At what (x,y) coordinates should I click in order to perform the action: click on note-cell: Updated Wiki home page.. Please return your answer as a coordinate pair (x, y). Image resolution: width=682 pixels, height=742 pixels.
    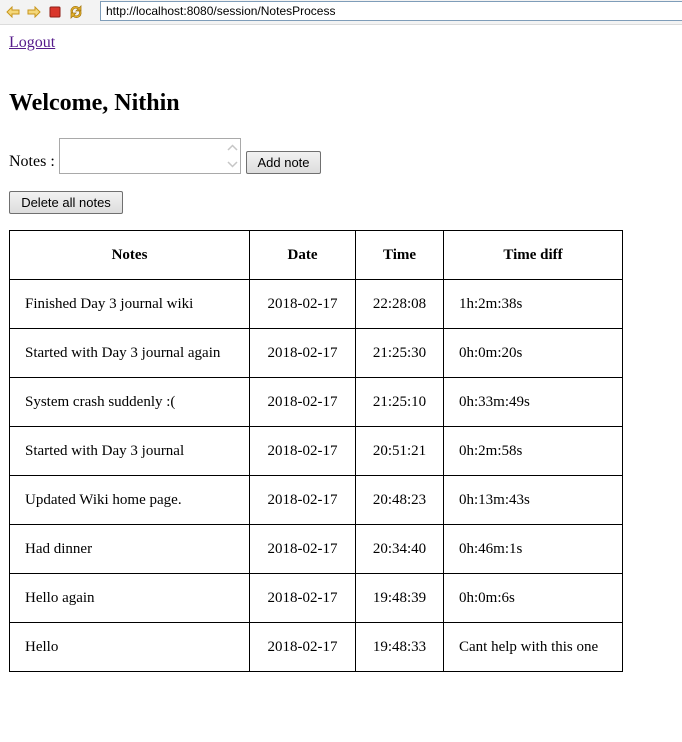
    Looking at the image, I should click on (129, 500).